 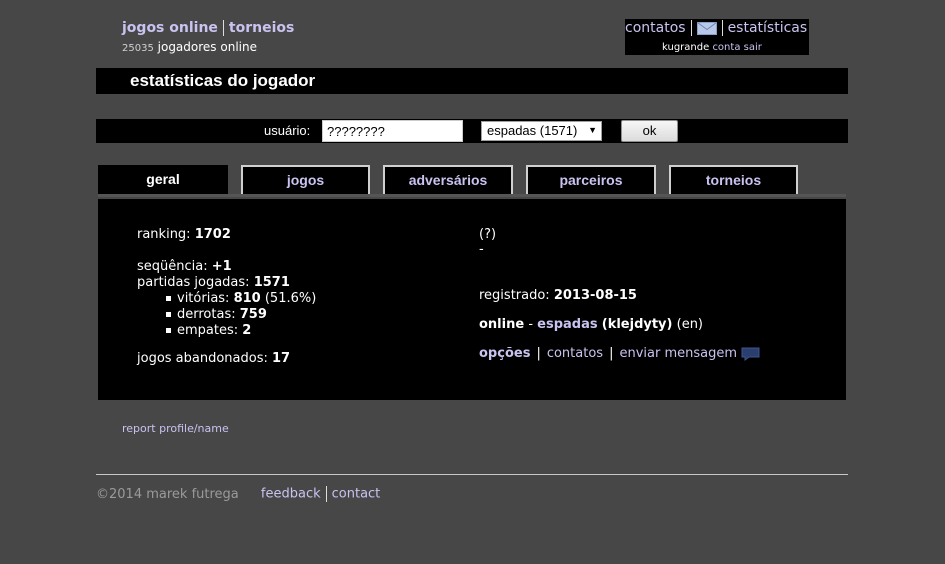 I want to click on user-links: contatos estatísticas, so click(x=716, y=28).